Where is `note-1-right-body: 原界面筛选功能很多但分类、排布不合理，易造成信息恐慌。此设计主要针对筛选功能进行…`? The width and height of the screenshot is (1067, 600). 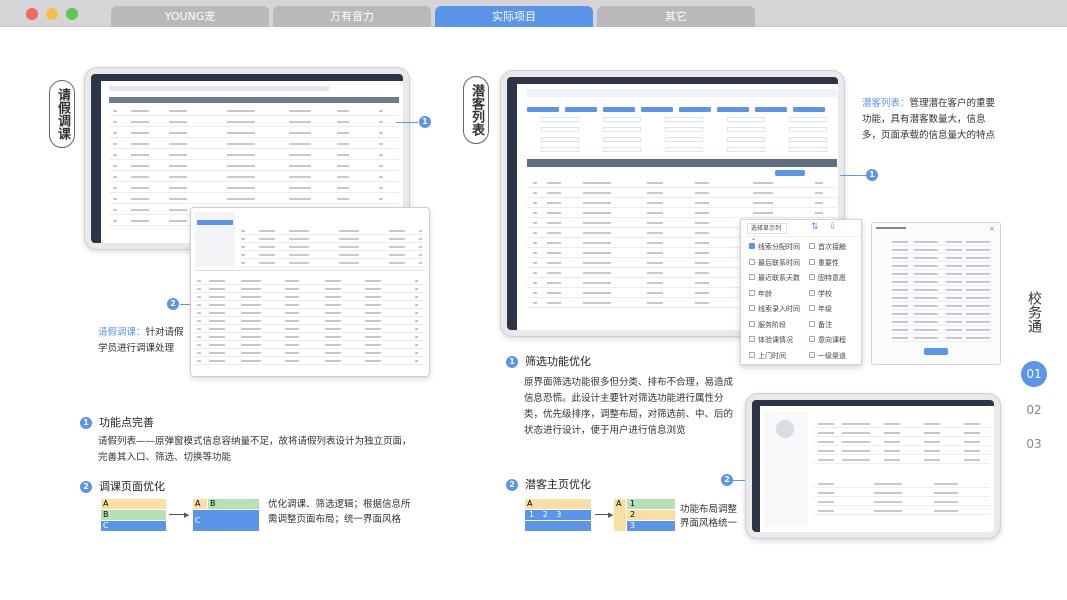 note-1-right-body: 原界面筛选功能很多但分类、排布不合理，易造成信息恐慌。此设计主要针对筛选功能进行… is located at coordinates (629, 406).